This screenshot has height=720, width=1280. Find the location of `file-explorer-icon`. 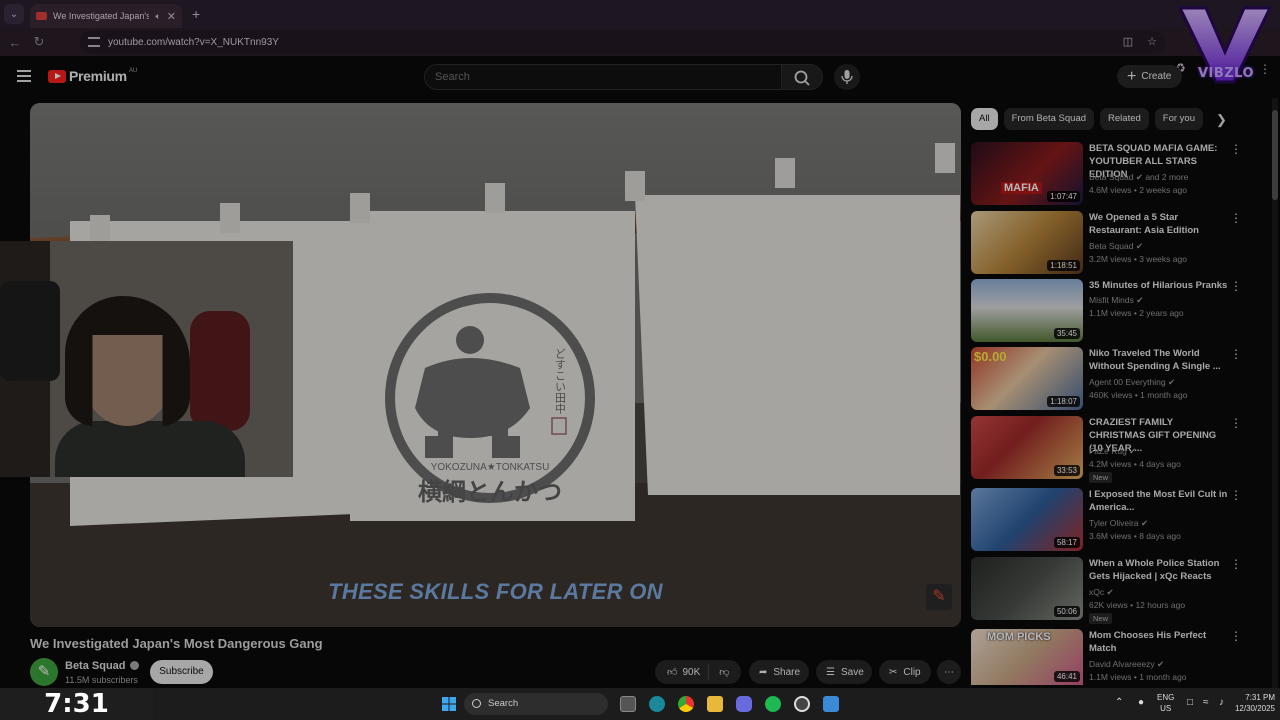

file-explorer-icon is located at coordinates (715, 704).